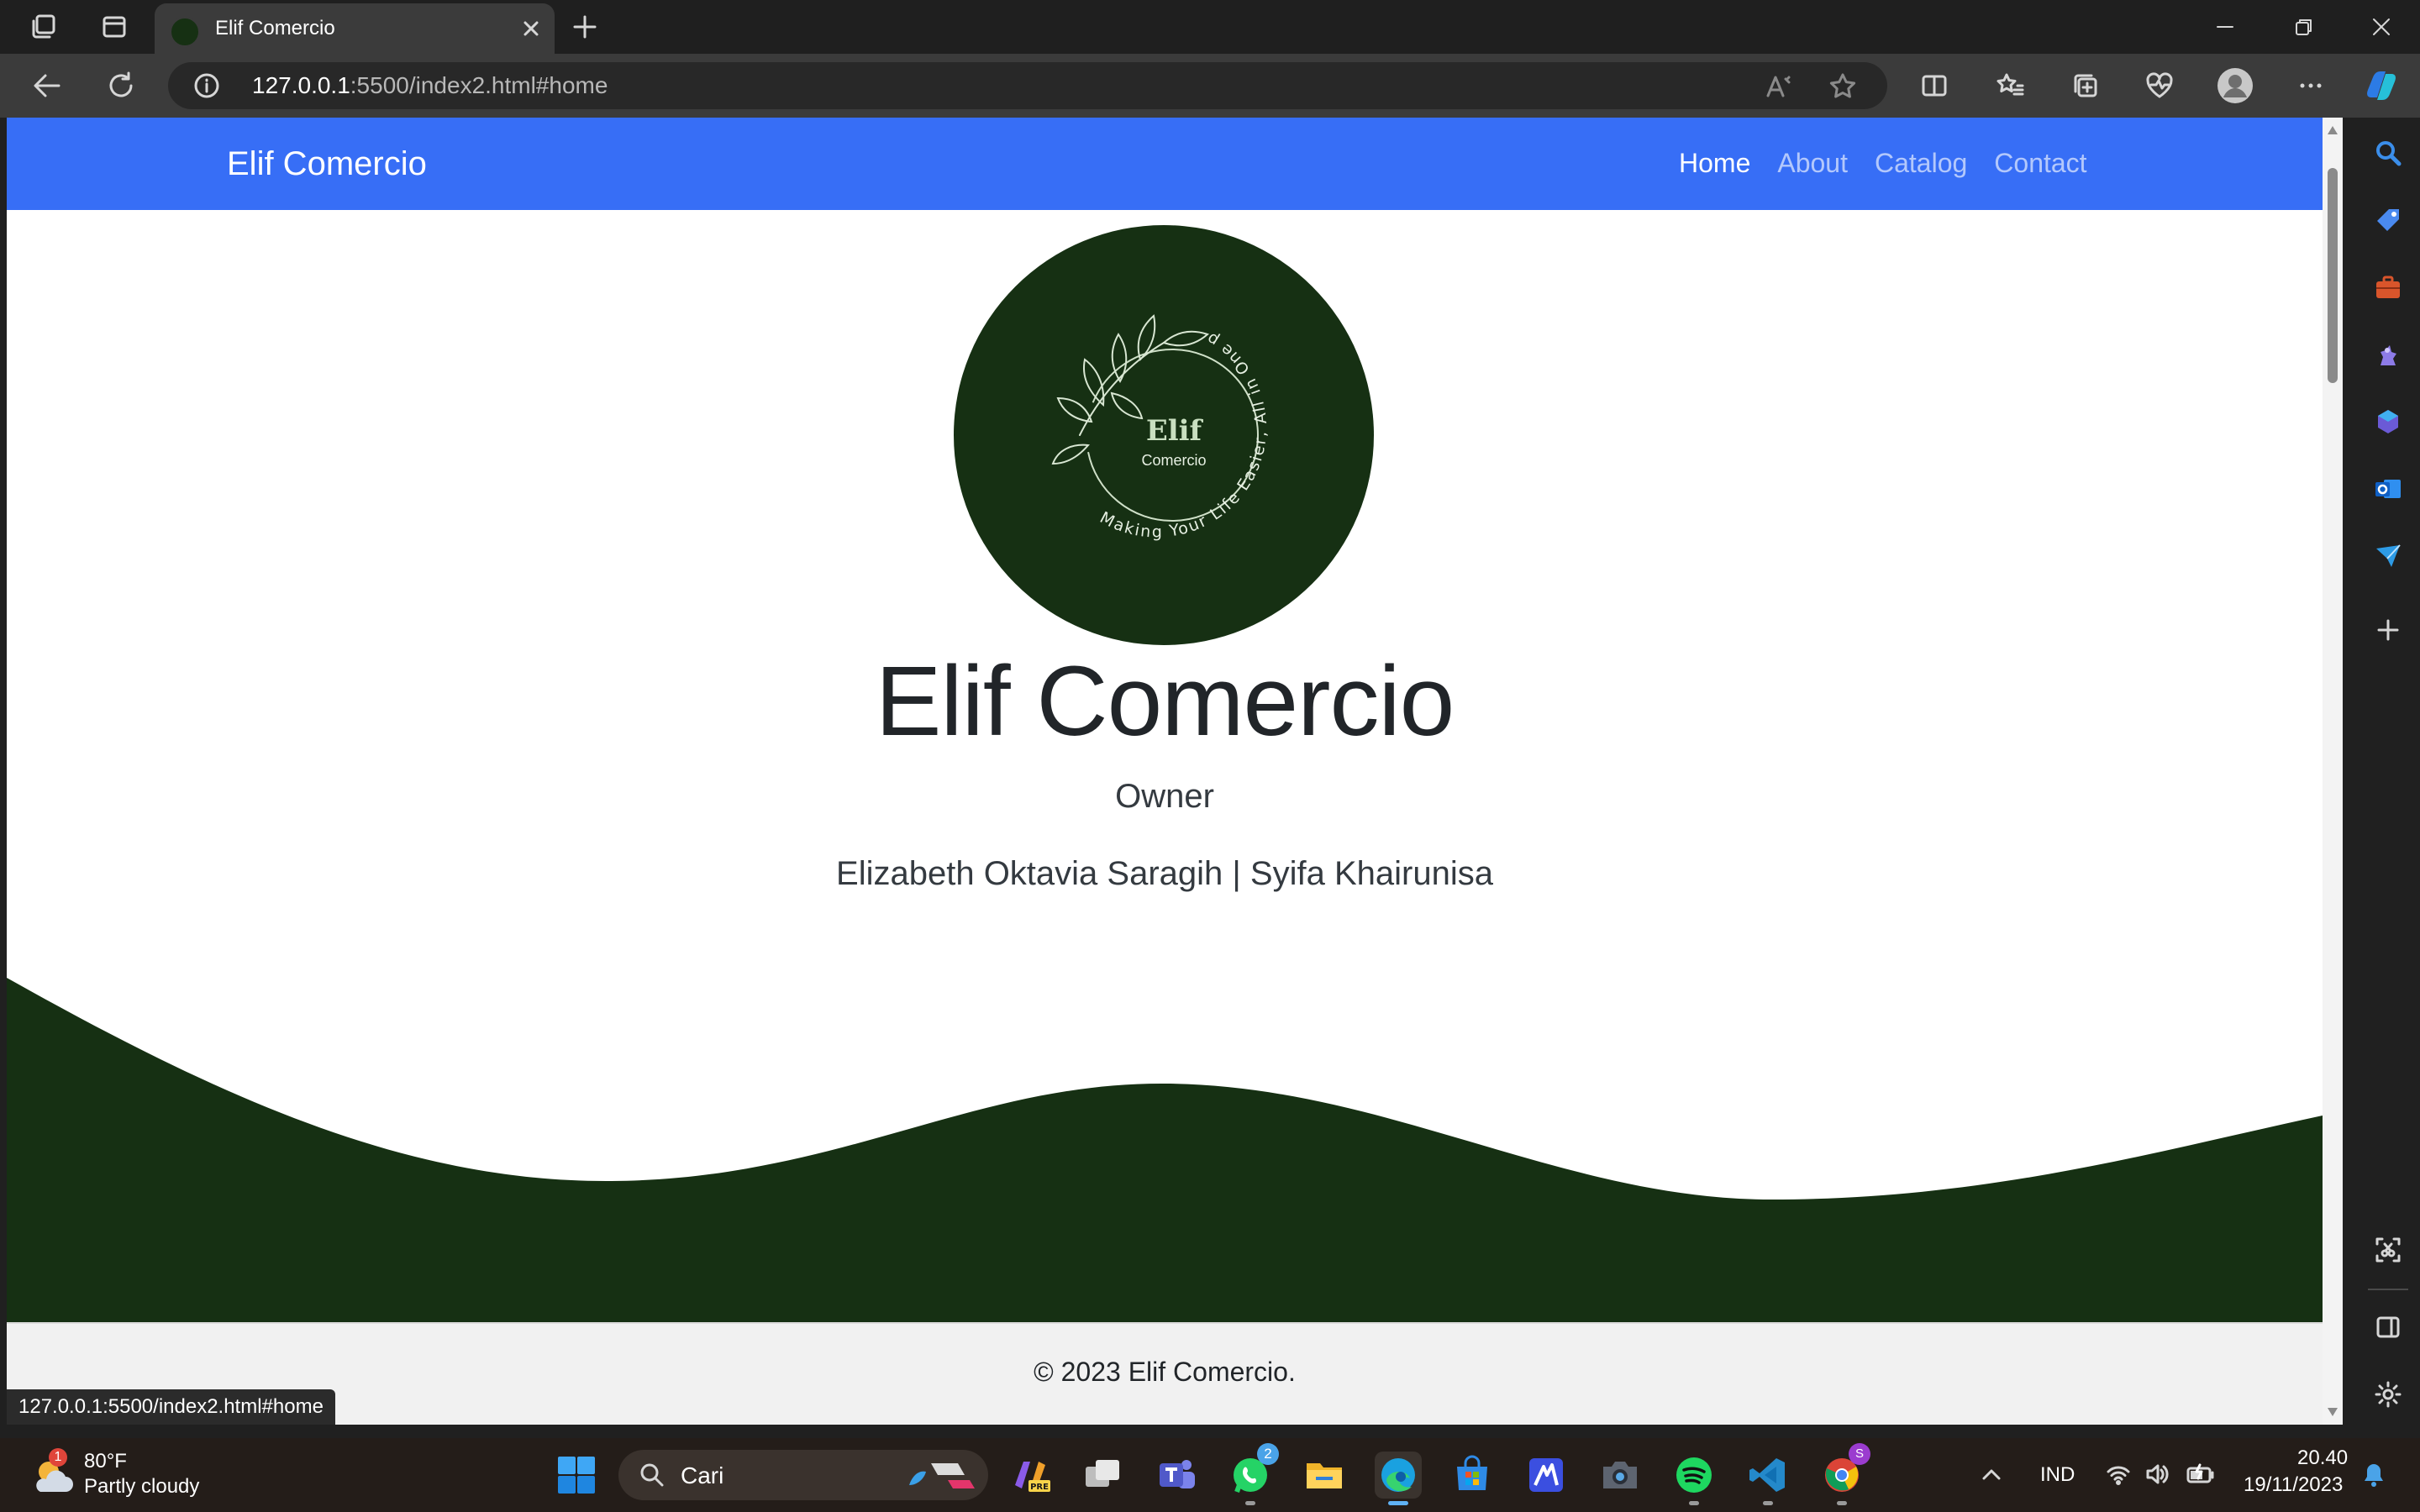  I want to click on scroll-down-arrow-icon, so click(2332, 1412).